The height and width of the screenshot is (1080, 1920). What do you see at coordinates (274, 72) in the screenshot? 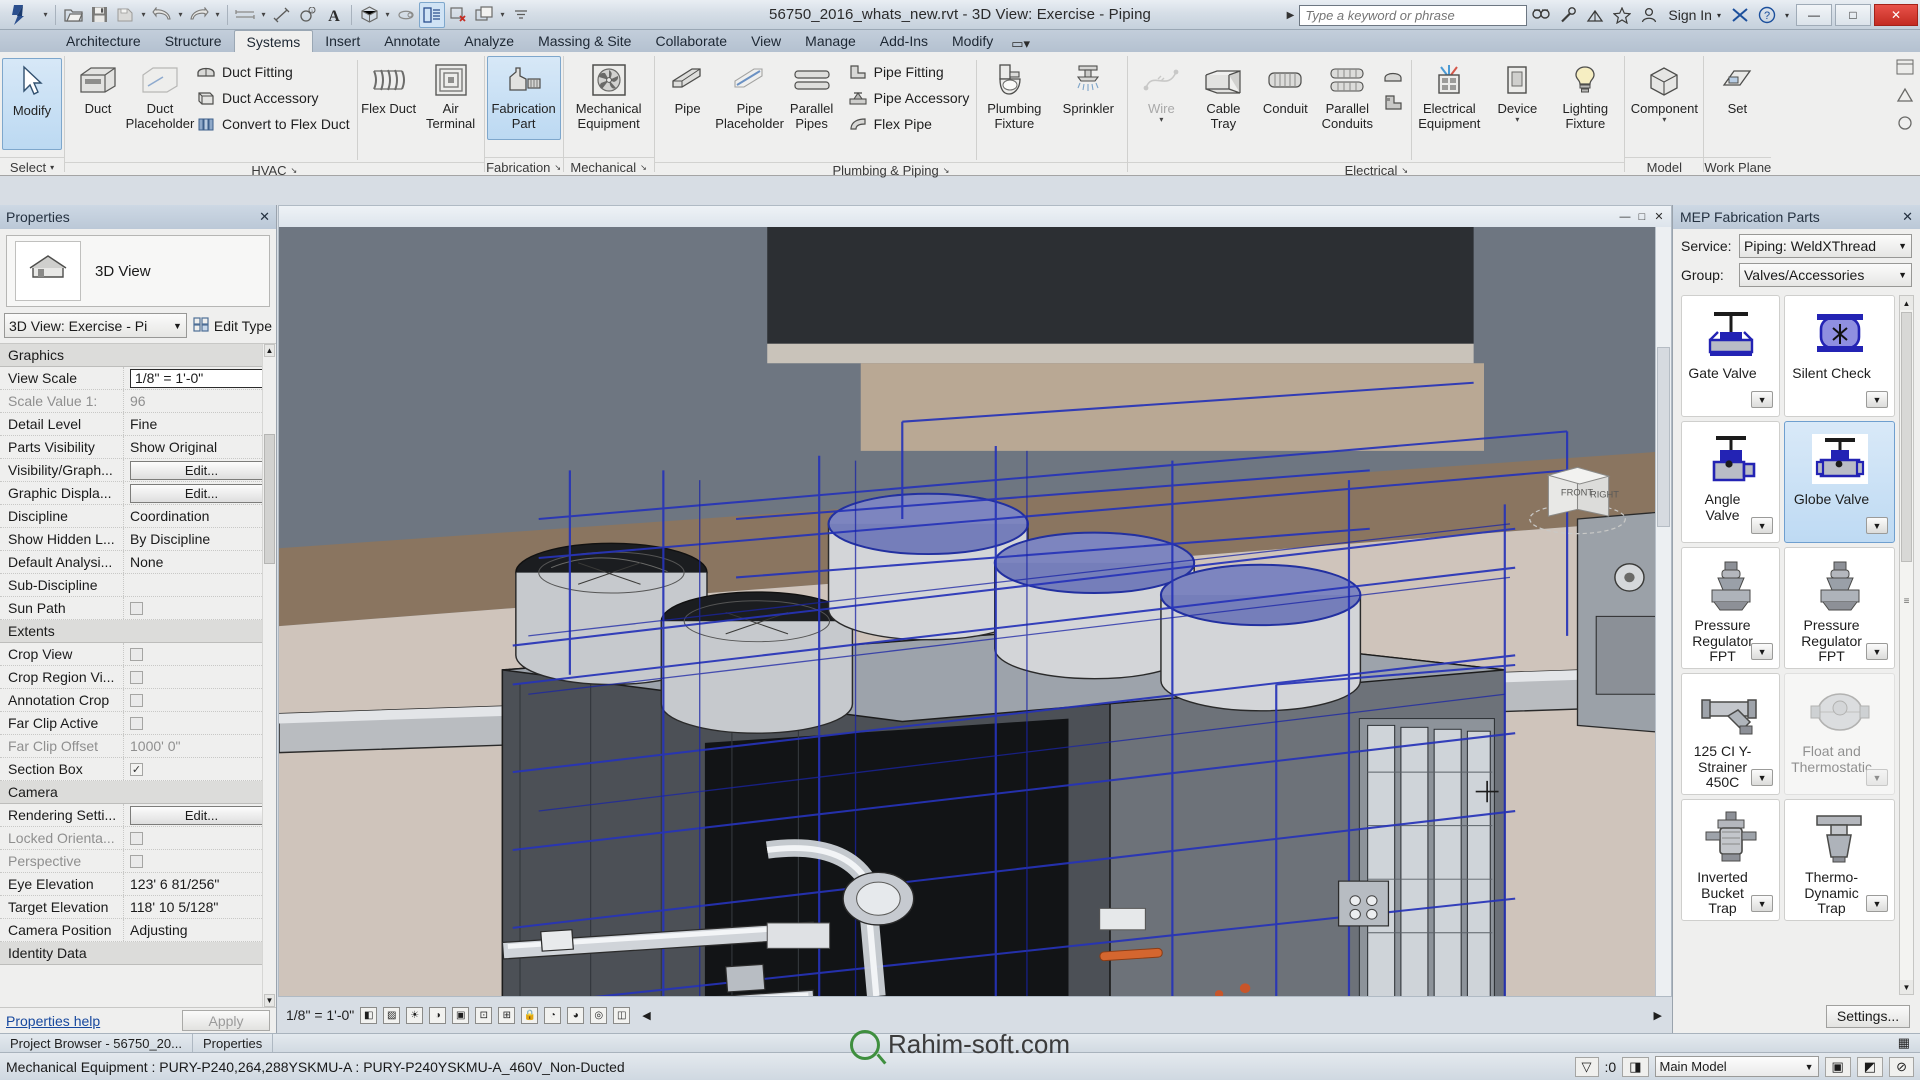
I see `duct-fitting-button: Duct Fitting` at bounding box center [274, 72].